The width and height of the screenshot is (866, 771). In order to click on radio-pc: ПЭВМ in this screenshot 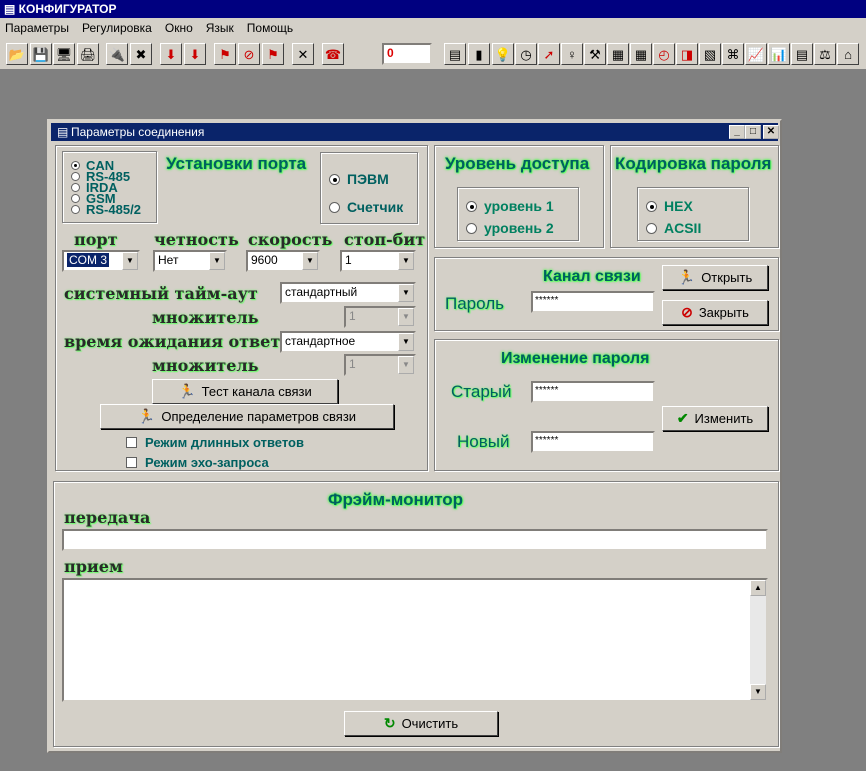, I will do `click(359, 179)`.